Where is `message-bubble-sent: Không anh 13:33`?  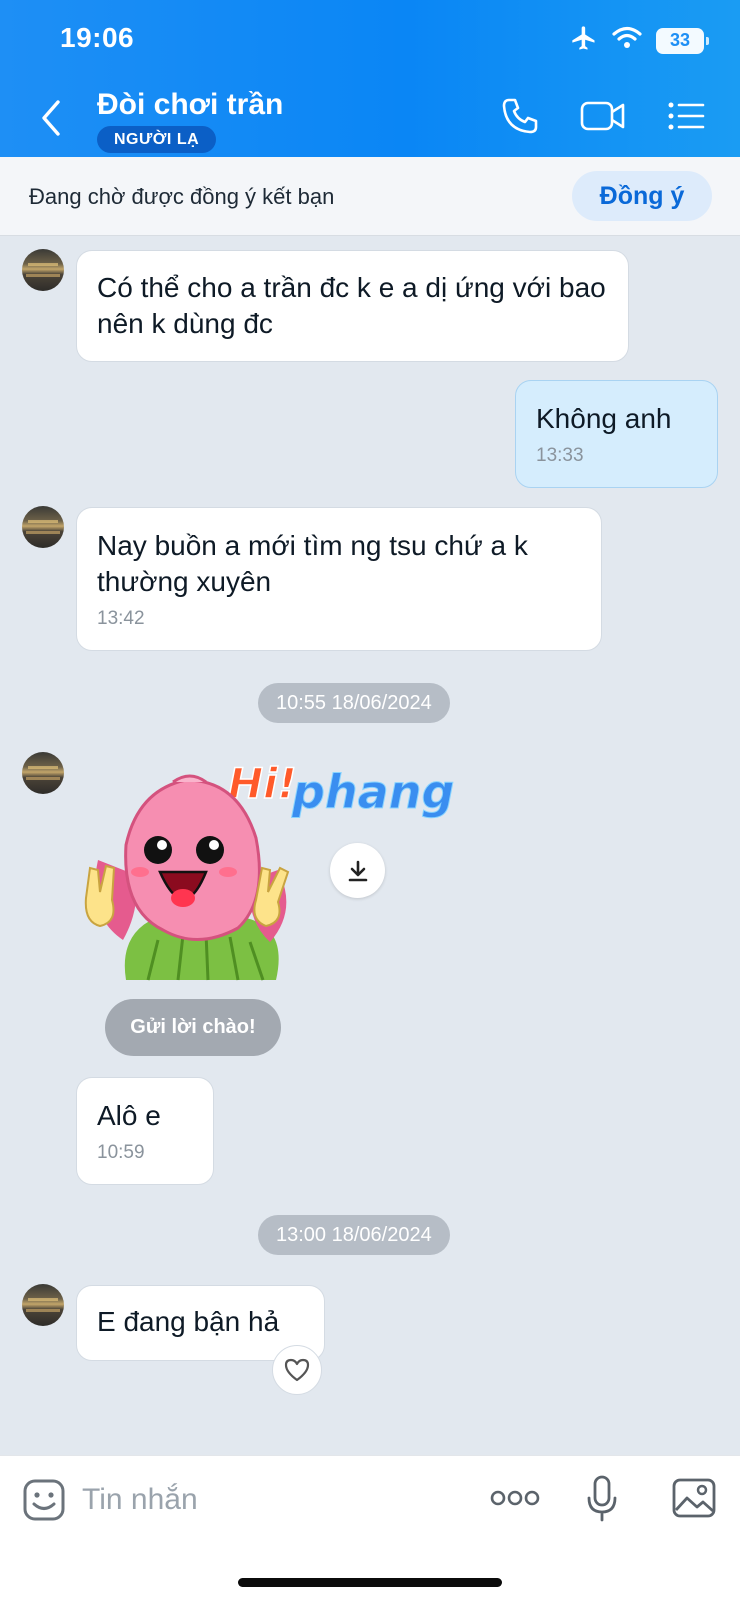
message-bubble-sent: Không anh 13:33 is located at coordinates (616, 434).